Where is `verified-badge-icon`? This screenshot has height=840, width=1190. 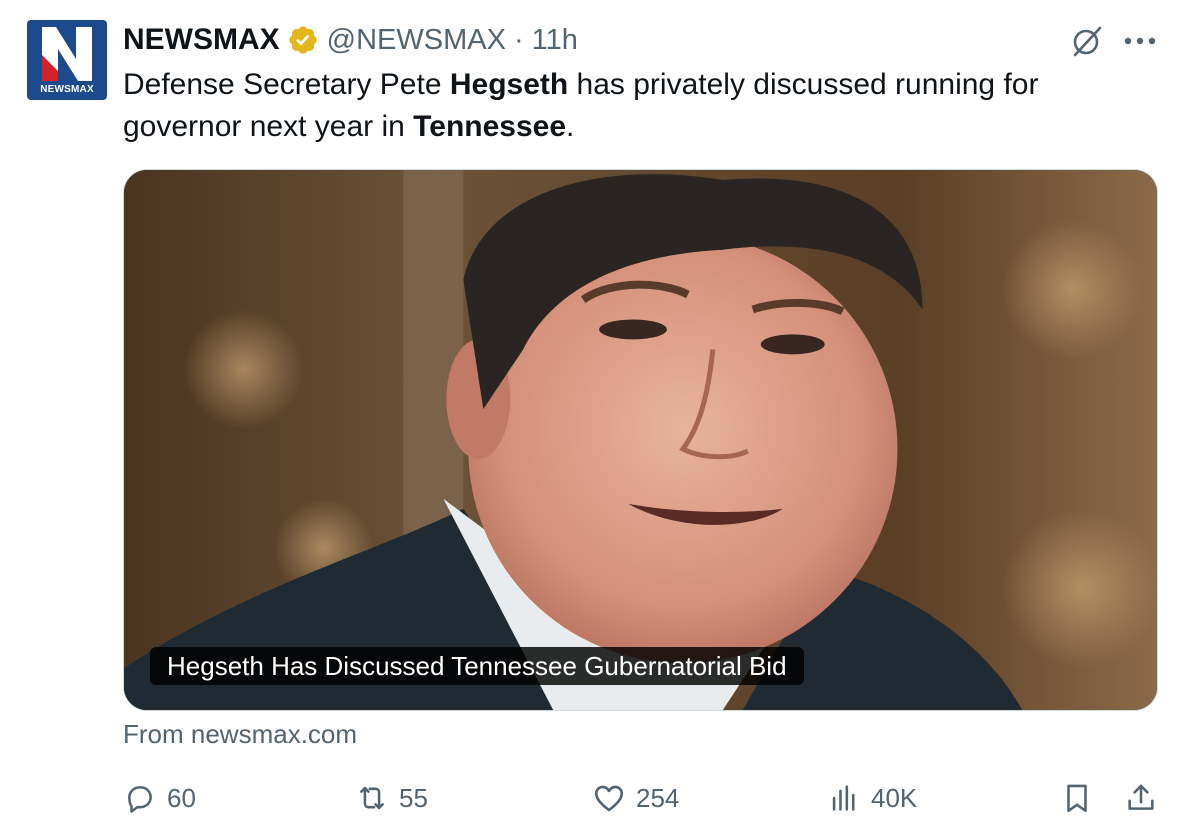
verified-badge-icon is located at coordinates (303, 40).